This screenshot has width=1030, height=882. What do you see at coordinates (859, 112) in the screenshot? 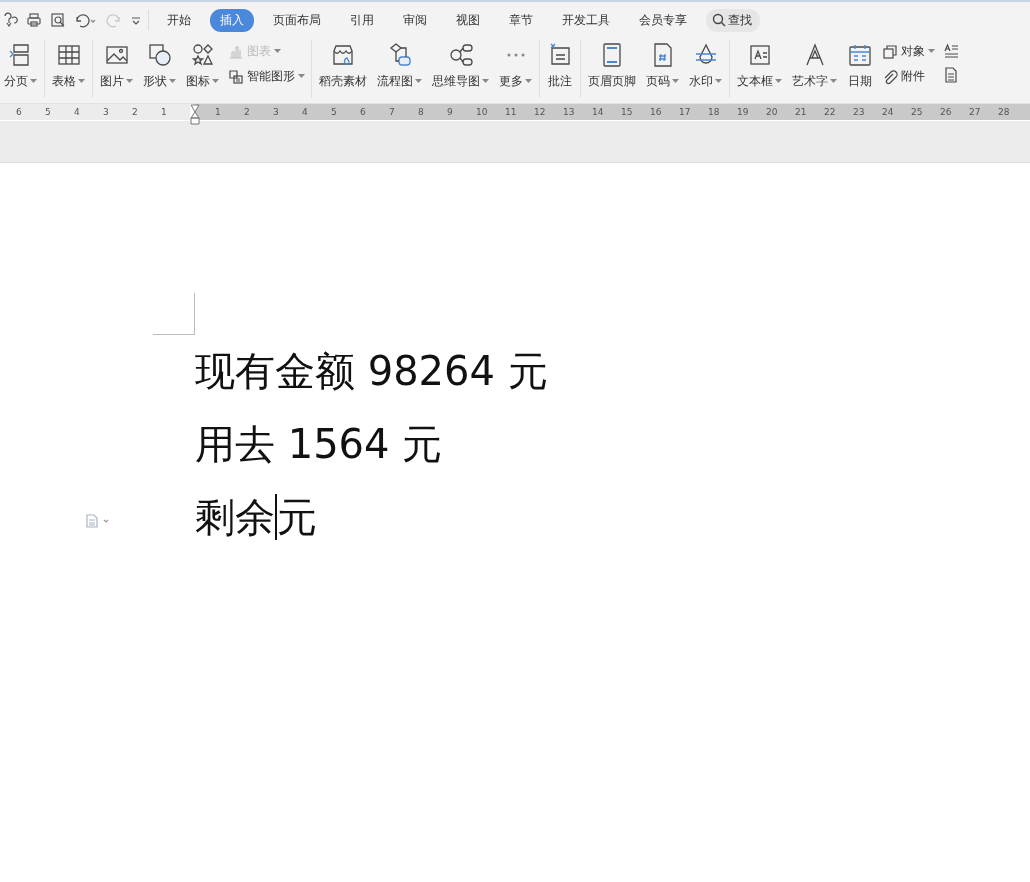
I see `ruler-number: 23` at bounding box center [859, 112].